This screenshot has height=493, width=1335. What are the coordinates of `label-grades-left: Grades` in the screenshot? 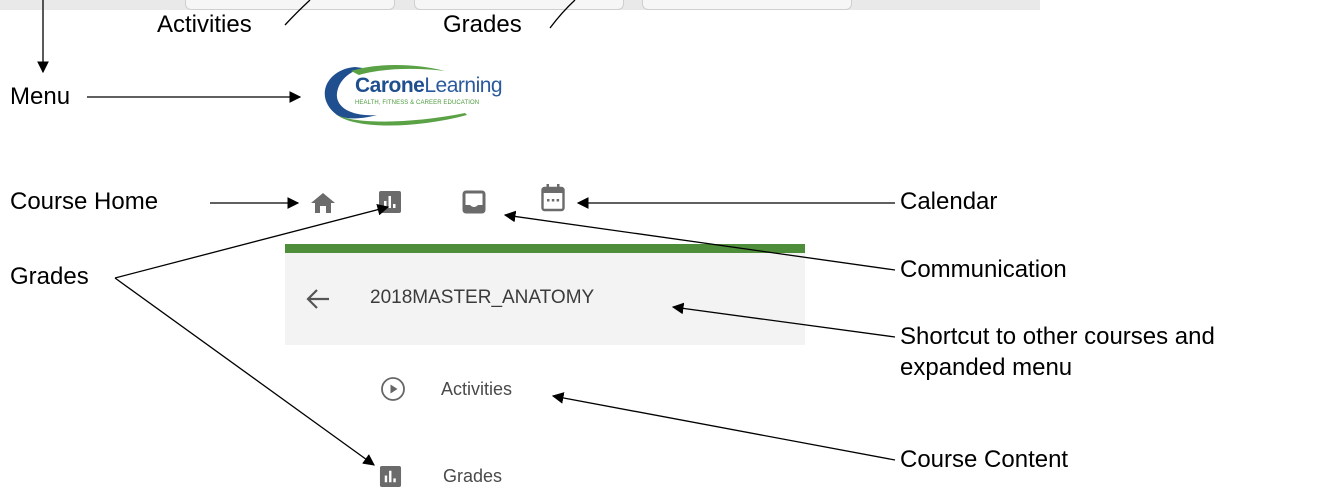 It's located at (49, 276).